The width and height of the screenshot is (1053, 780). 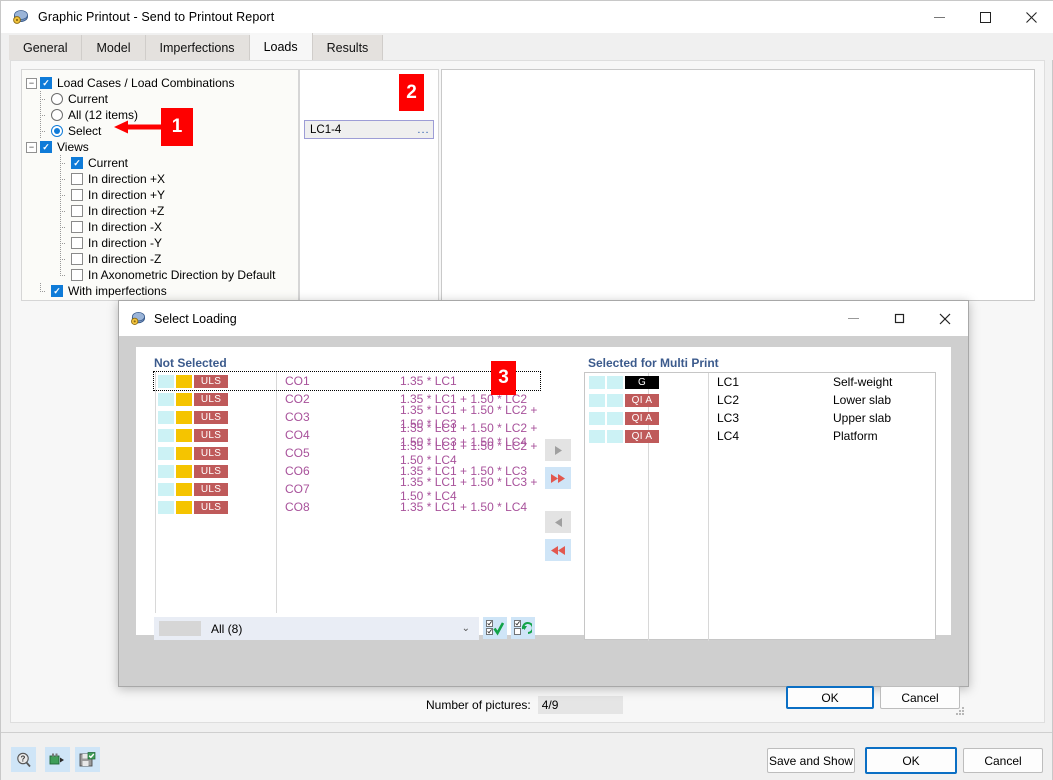 I want to click on tree-root-label: Load Cases / Load Combinations, so click(x=146, y=83).